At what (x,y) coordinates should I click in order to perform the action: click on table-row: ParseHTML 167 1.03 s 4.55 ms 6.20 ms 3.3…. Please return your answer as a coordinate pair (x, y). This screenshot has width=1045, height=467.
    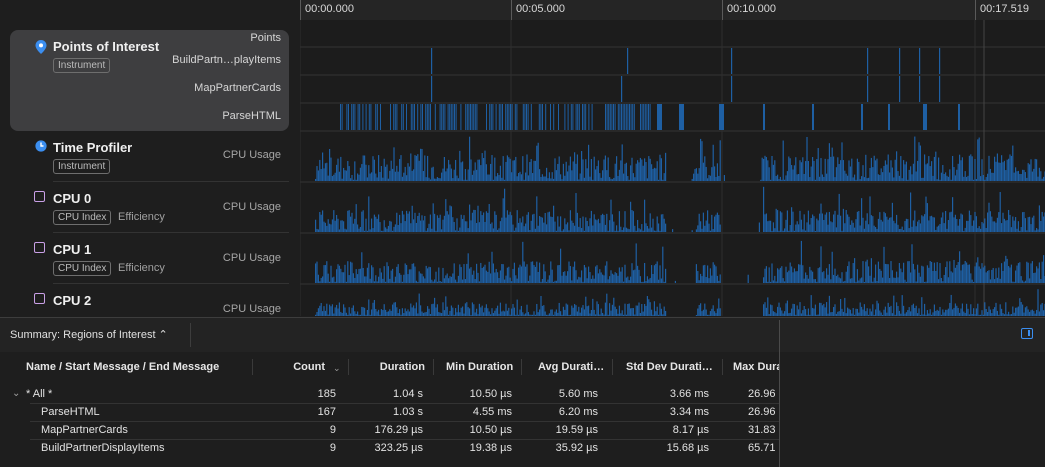
    Looking at the image, I should click on (390, 413).